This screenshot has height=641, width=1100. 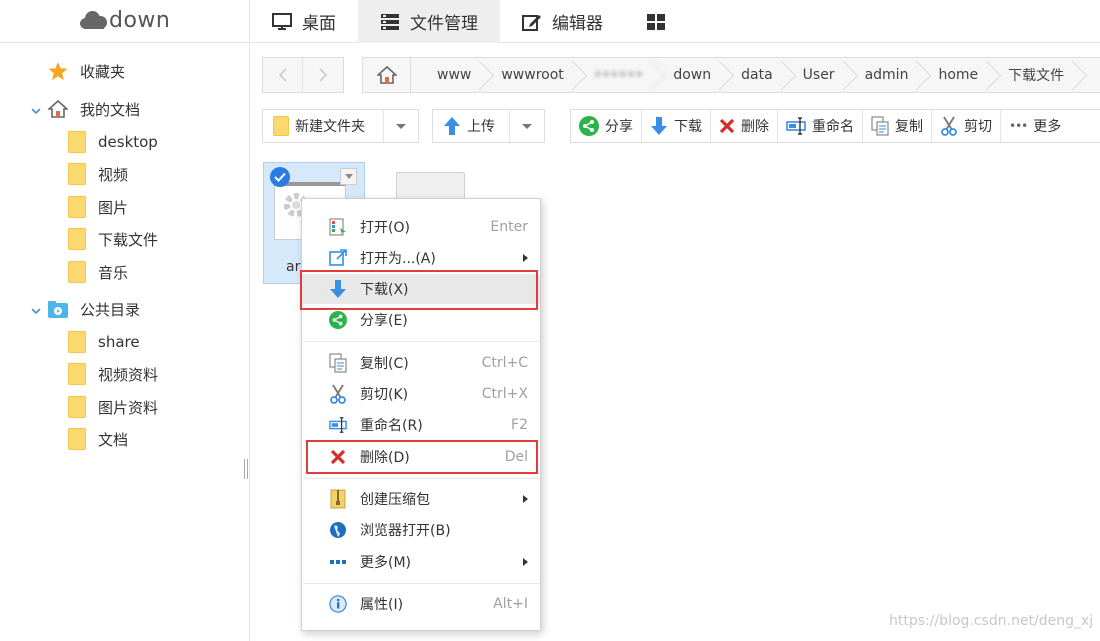 What do you see at coordinates (618, 75) in the screenshot?
I see `breadcrumb-item-redacted: ••••••` at bounding box center [618, 75].